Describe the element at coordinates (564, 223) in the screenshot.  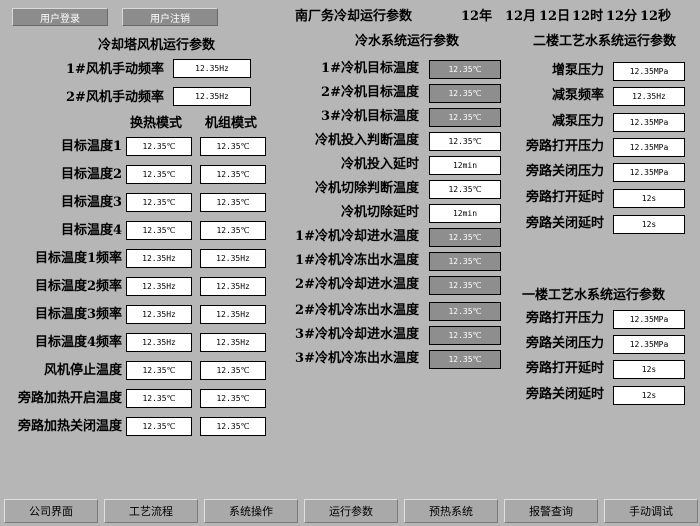
I see `p2-row-label: 旁路关闭延时` at that location.